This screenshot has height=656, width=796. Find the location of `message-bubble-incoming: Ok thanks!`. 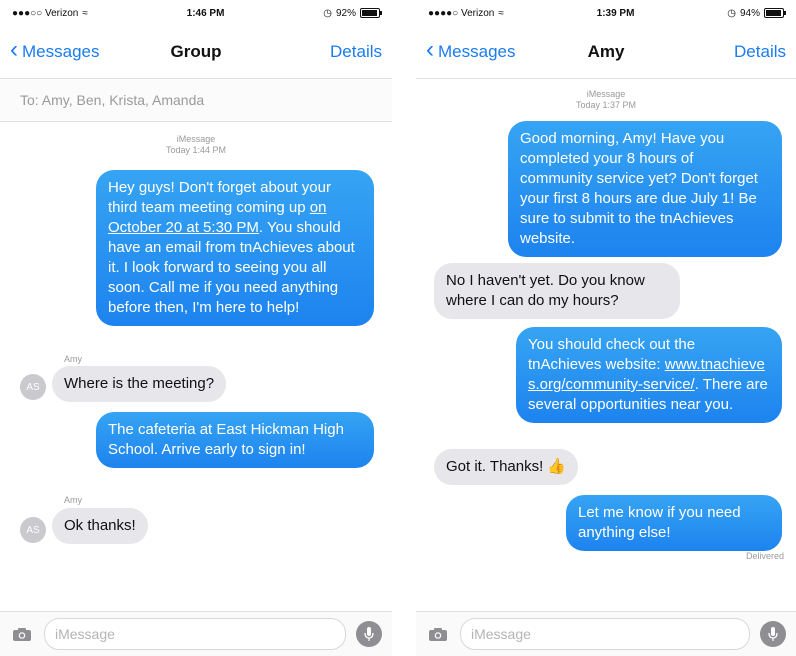

message-bubble-incoming: Ok thanks! is located at coordinates (100, 526).